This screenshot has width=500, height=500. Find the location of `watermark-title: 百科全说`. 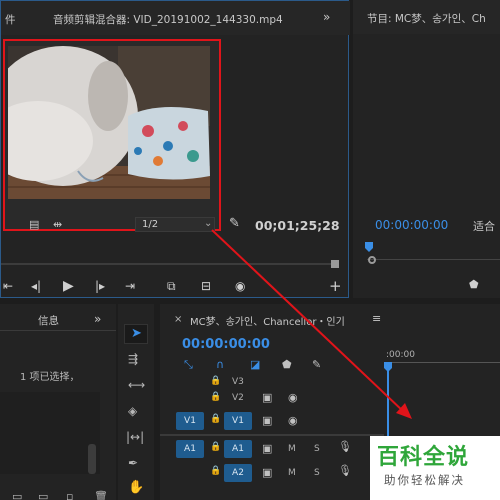

watermark-title: 百科全说 is located at coordinates (423, 457).